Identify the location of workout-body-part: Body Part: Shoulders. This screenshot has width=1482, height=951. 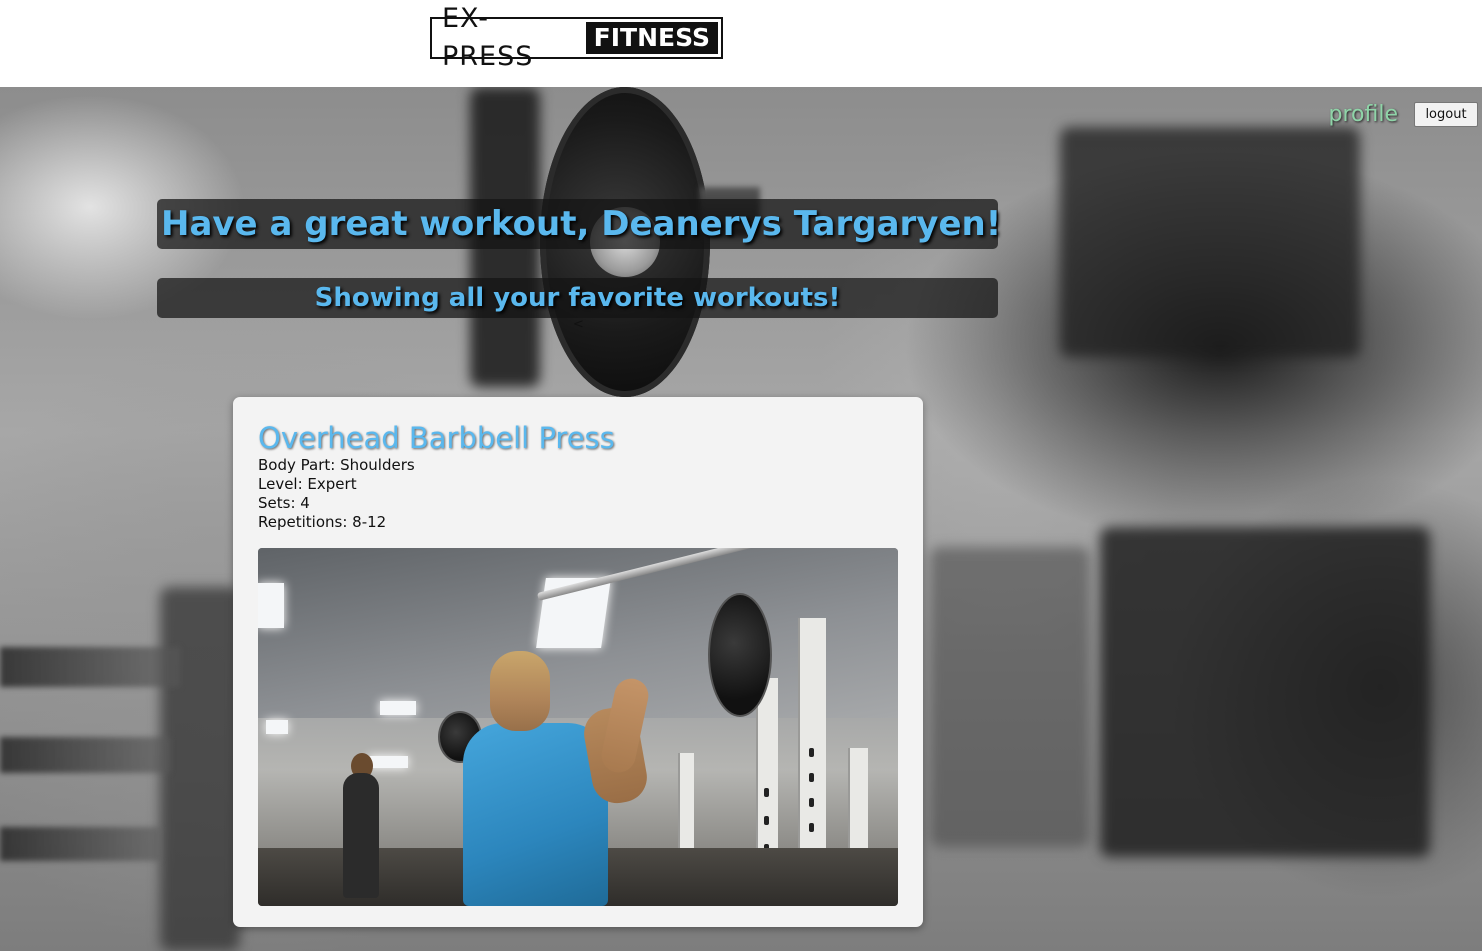
(336, 465).